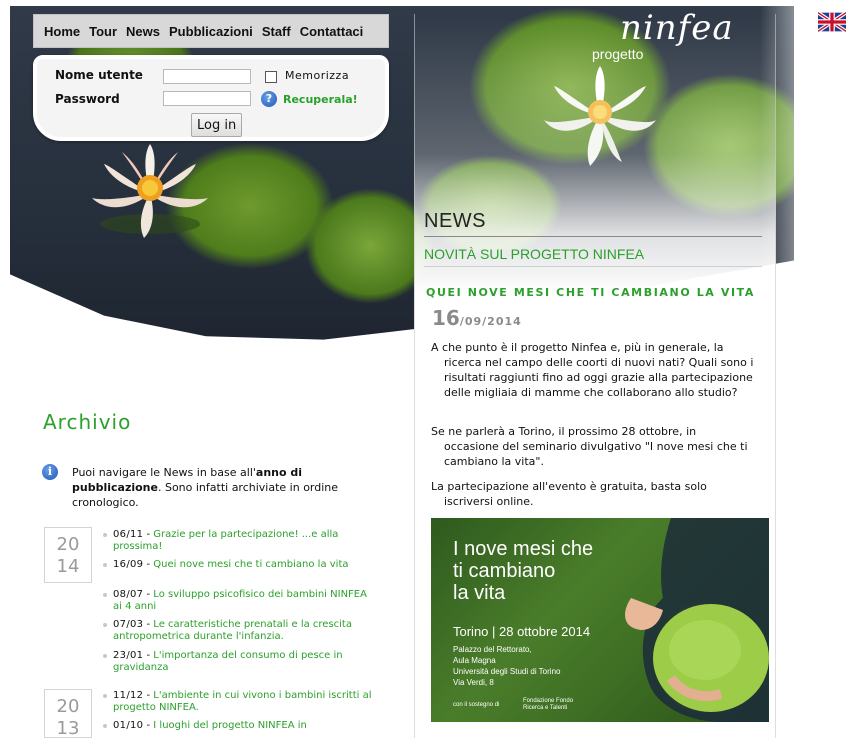 The height and width of the screenshot is (738, 848). What do you see at coordinates (507, 671) in the screenshot?
I see `promo-venue-line-3: Università degli Studi di Torino` at bounding box center [507, 671].